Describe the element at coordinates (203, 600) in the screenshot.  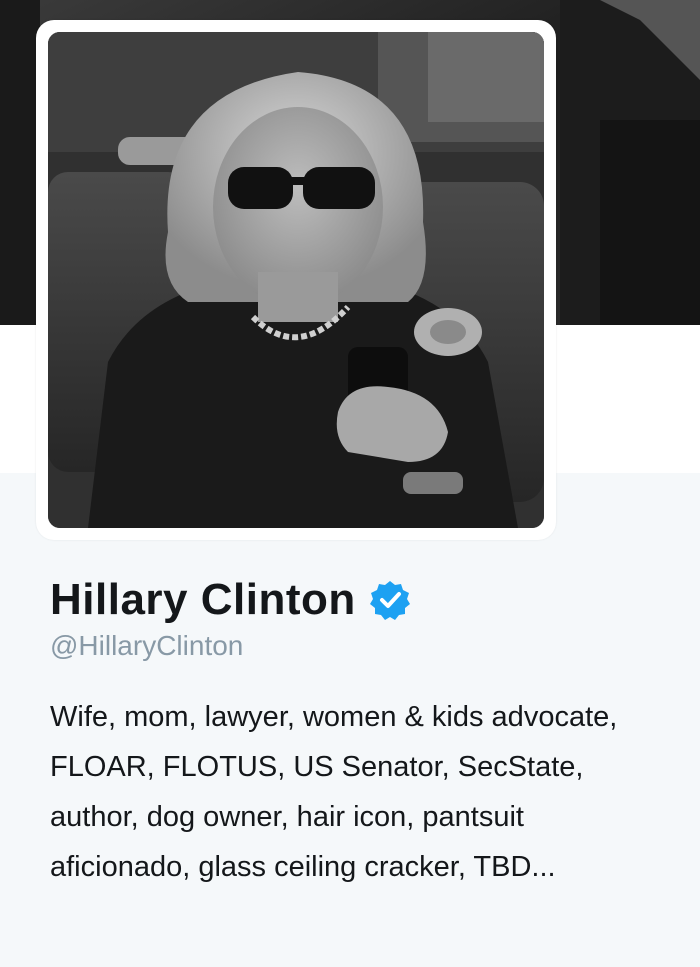
I see `profile-name: Hillary Clinton` at that location.